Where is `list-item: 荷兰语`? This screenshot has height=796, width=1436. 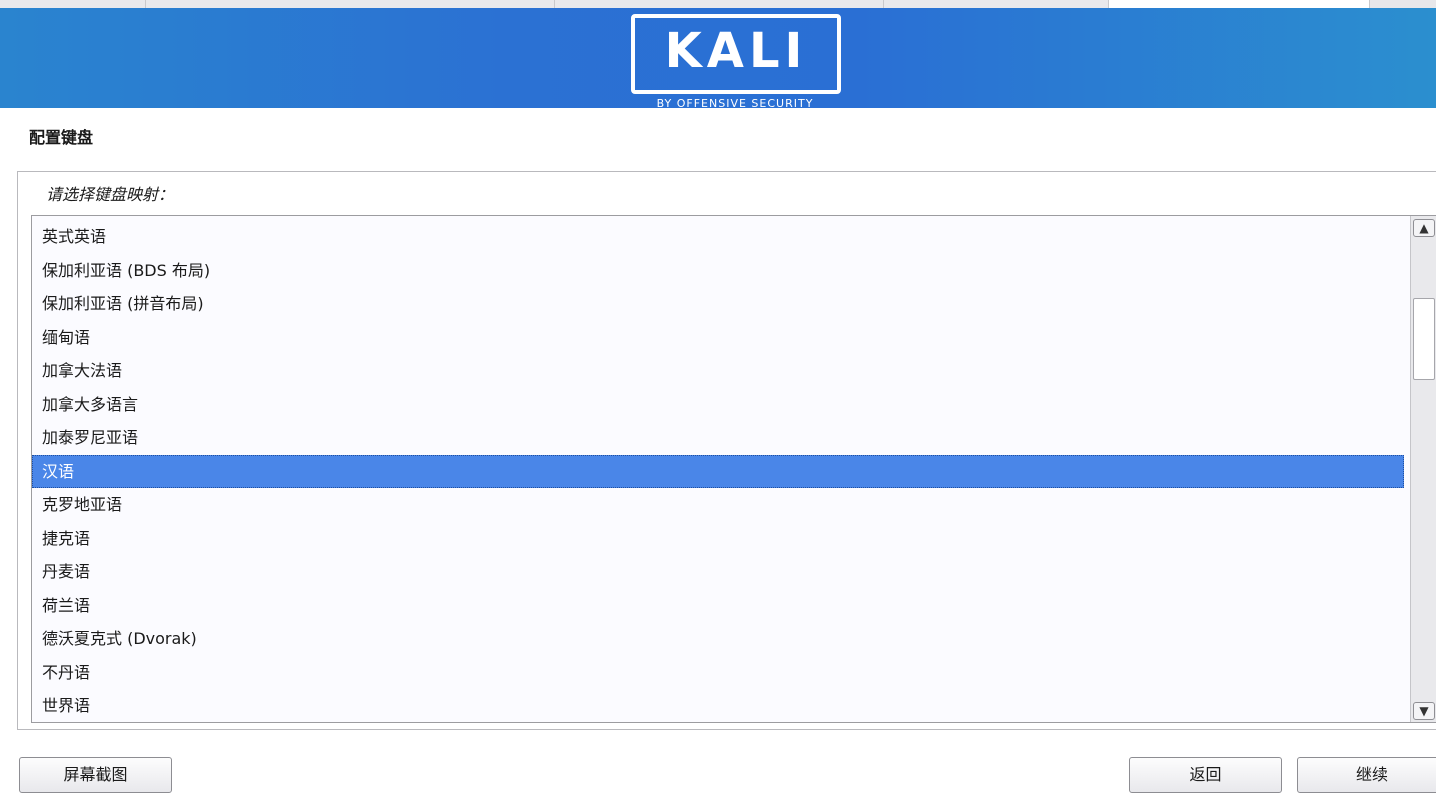
list-item: 荷兰语 is located at coordinates (718, 606).